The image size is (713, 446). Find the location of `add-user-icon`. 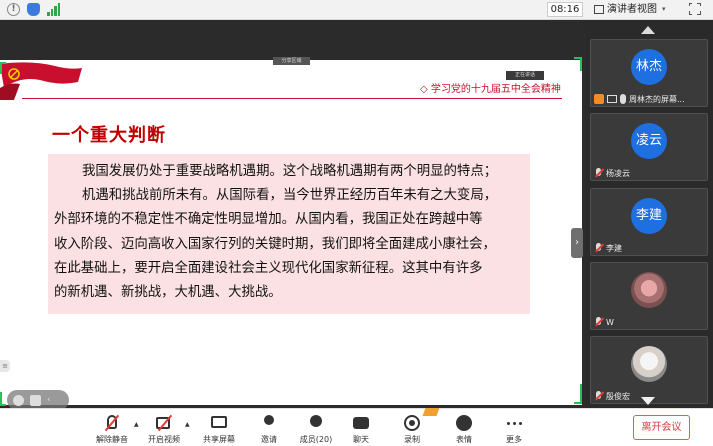

add-user-icon is located at coordinates (269, 420).